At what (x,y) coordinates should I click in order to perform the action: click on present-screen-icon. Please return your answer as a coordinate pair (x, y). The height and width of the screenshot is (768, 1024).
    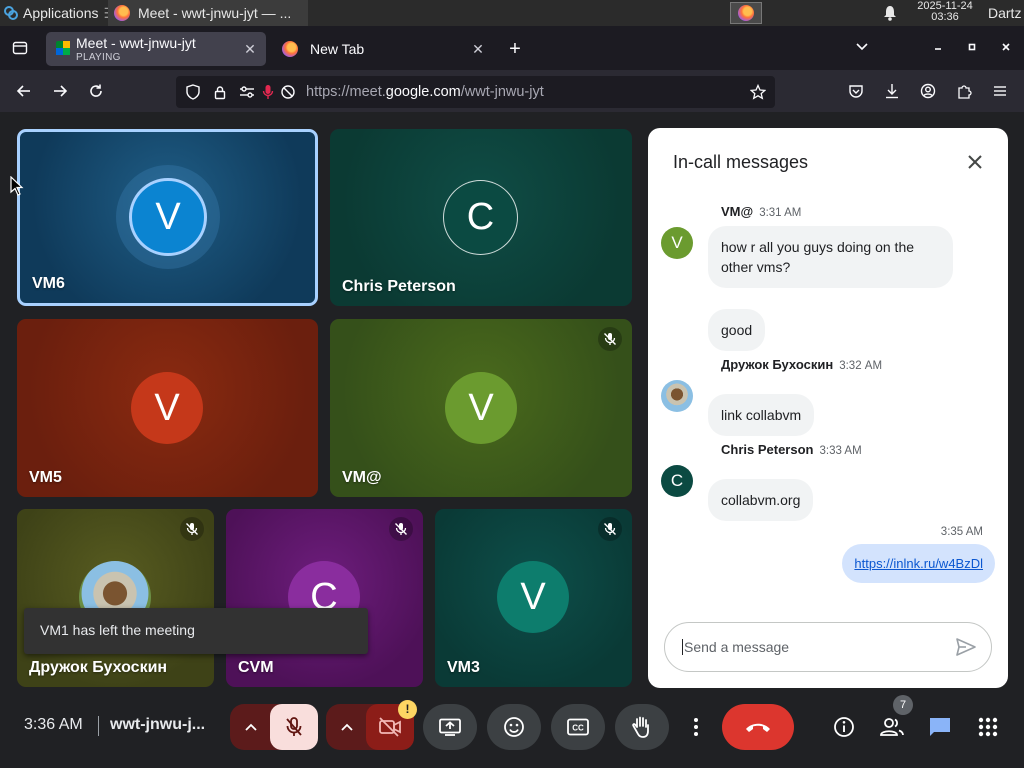
    Looking at the image, I should click on (450, 727).